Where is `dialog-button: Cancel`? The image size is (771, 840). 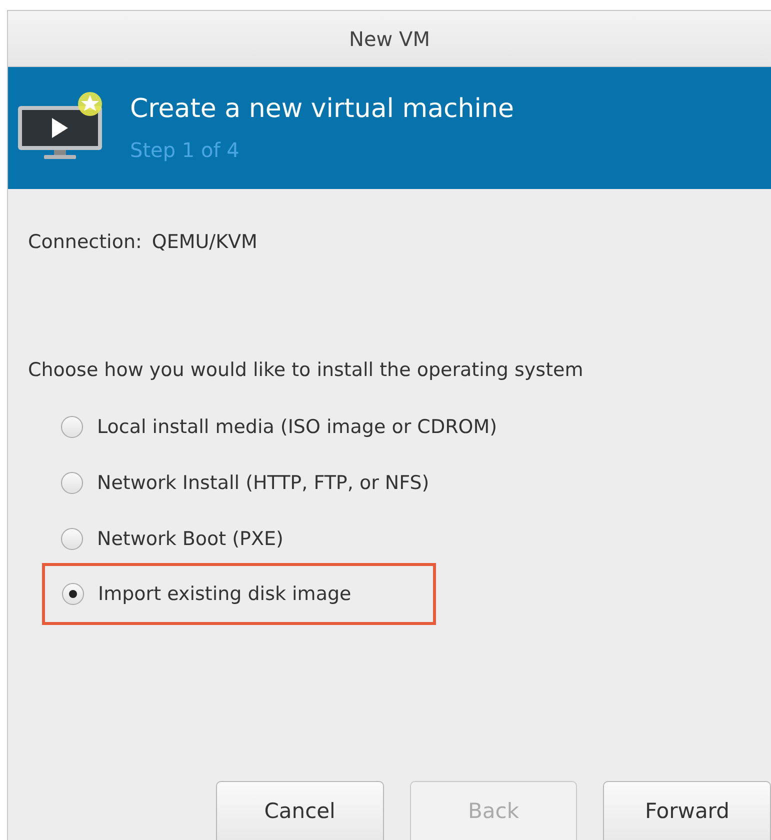 dialog-button: Cancel is located at coordinates (300, 810).